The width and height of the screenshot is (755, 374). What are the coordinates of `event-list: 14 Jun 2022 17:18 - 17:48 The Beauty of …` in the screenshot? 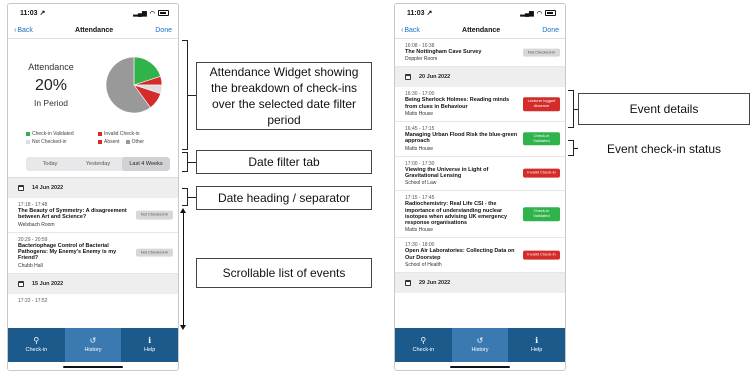 It's located at (93, 242).